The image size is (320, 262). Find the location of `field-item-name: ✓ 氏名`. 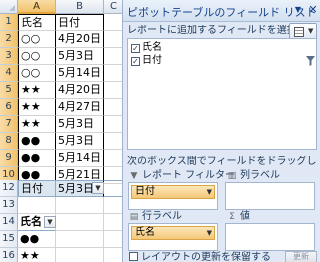

field-item-name: ✓ 氏名 is located at coordinates (146, 47).